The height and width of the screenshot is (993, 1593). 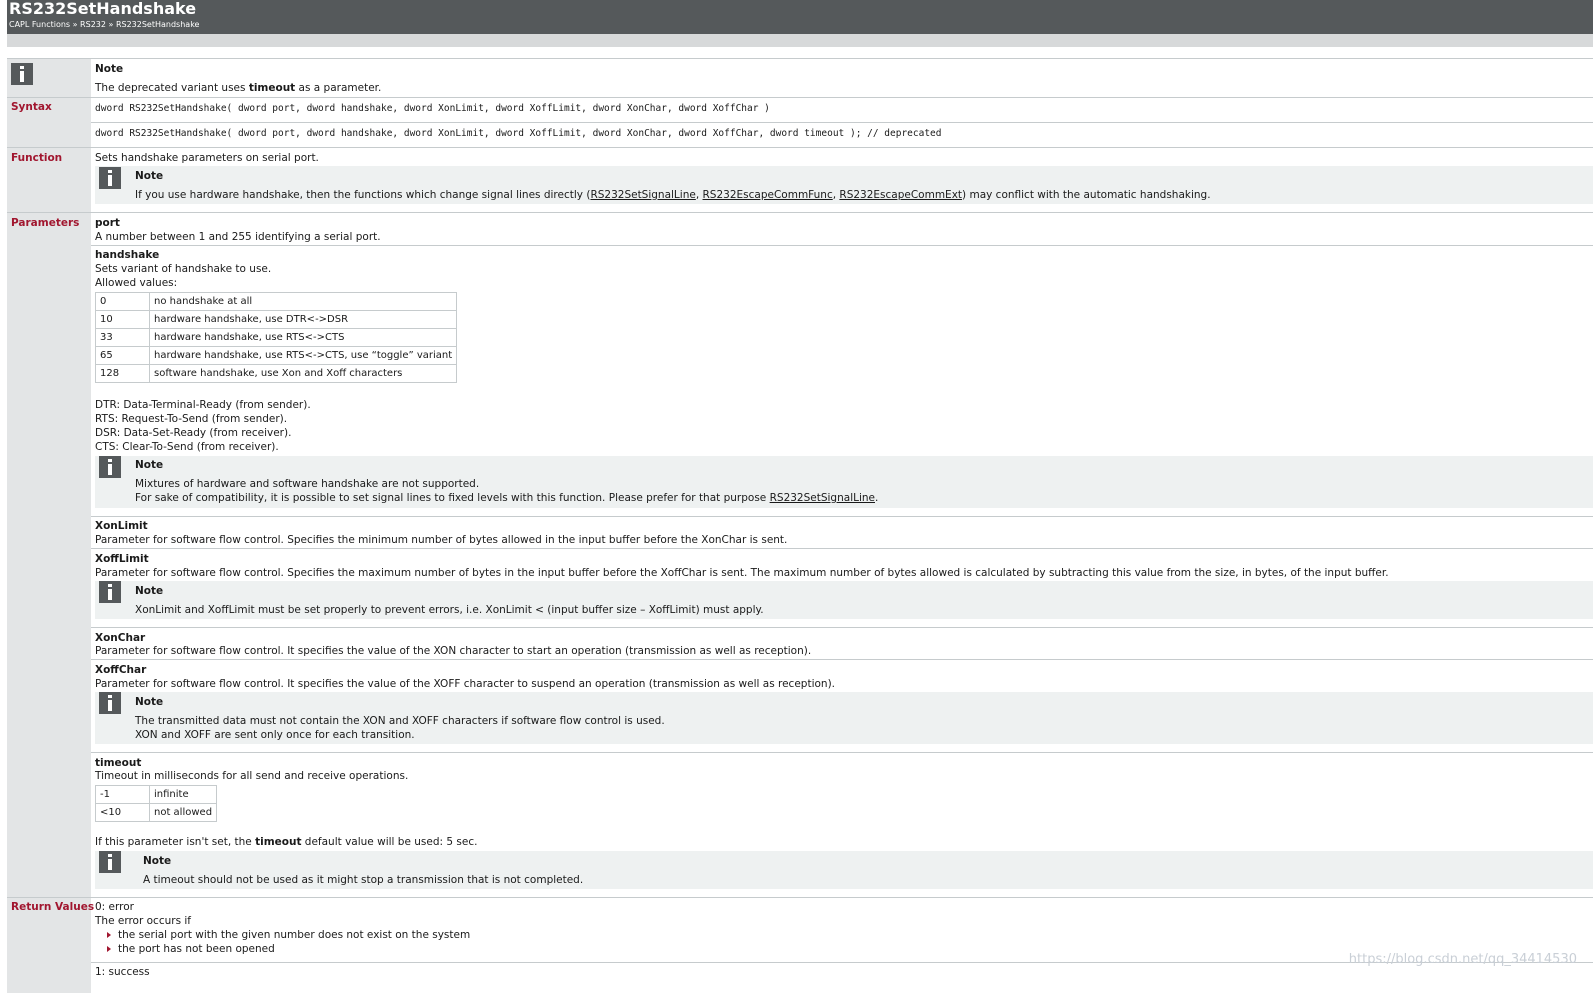 I want to click on watermark: https://blog.csdn.net/qq_34414530, so click(x=1462, y=959).